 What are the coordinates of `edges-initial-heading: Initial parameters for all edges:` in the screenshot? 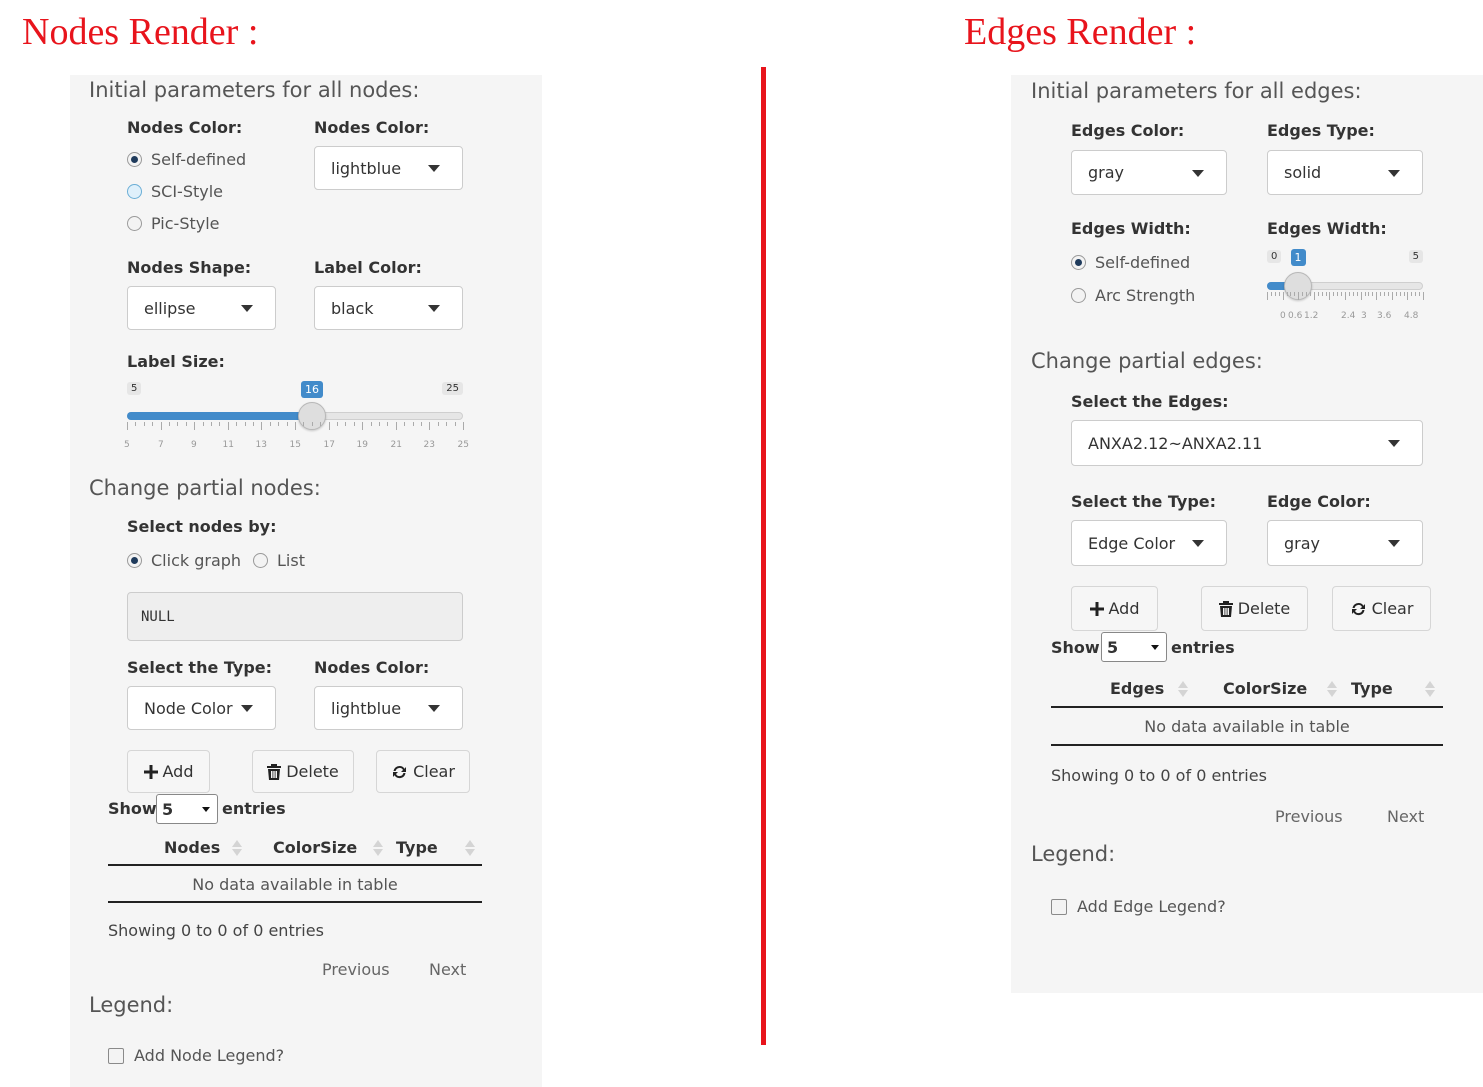 It's located at (1196, 91).